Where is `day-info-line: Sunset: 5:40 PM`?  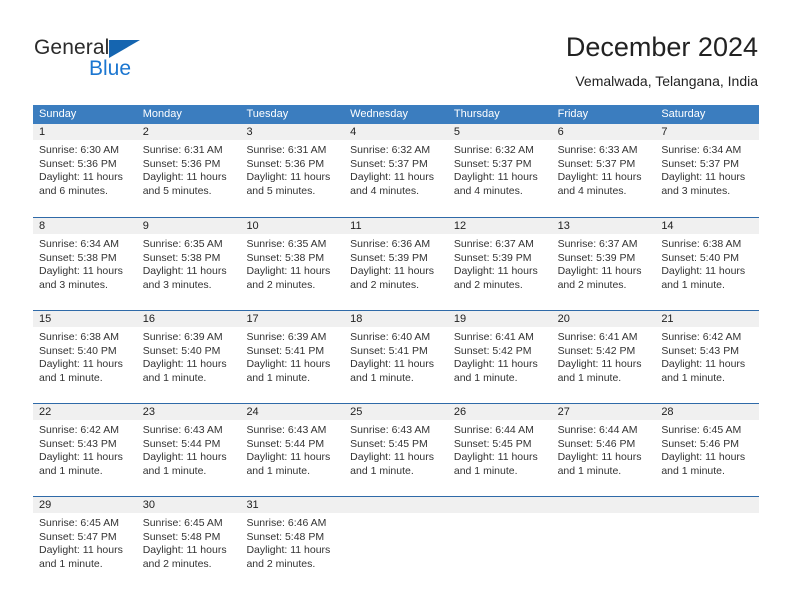 day-info-line: Sunset: 5:40 PM is located at coordinates (78, 350).